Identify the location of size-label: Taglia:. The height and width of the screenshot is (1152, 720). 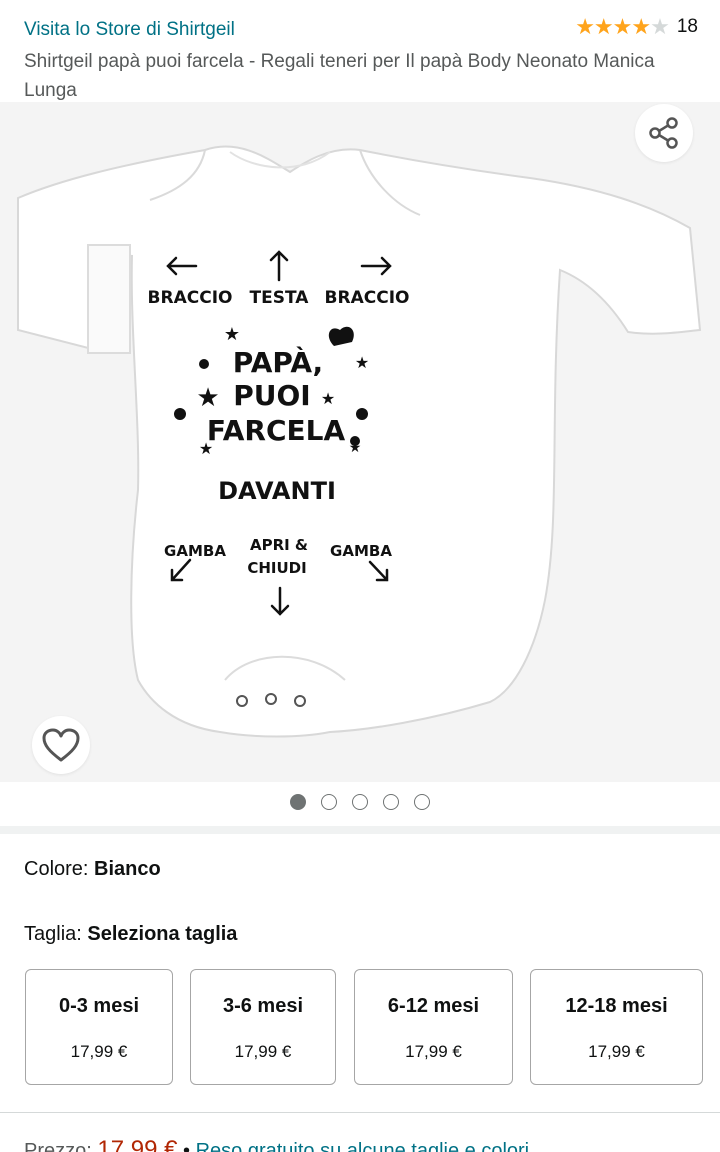
(53, 934).